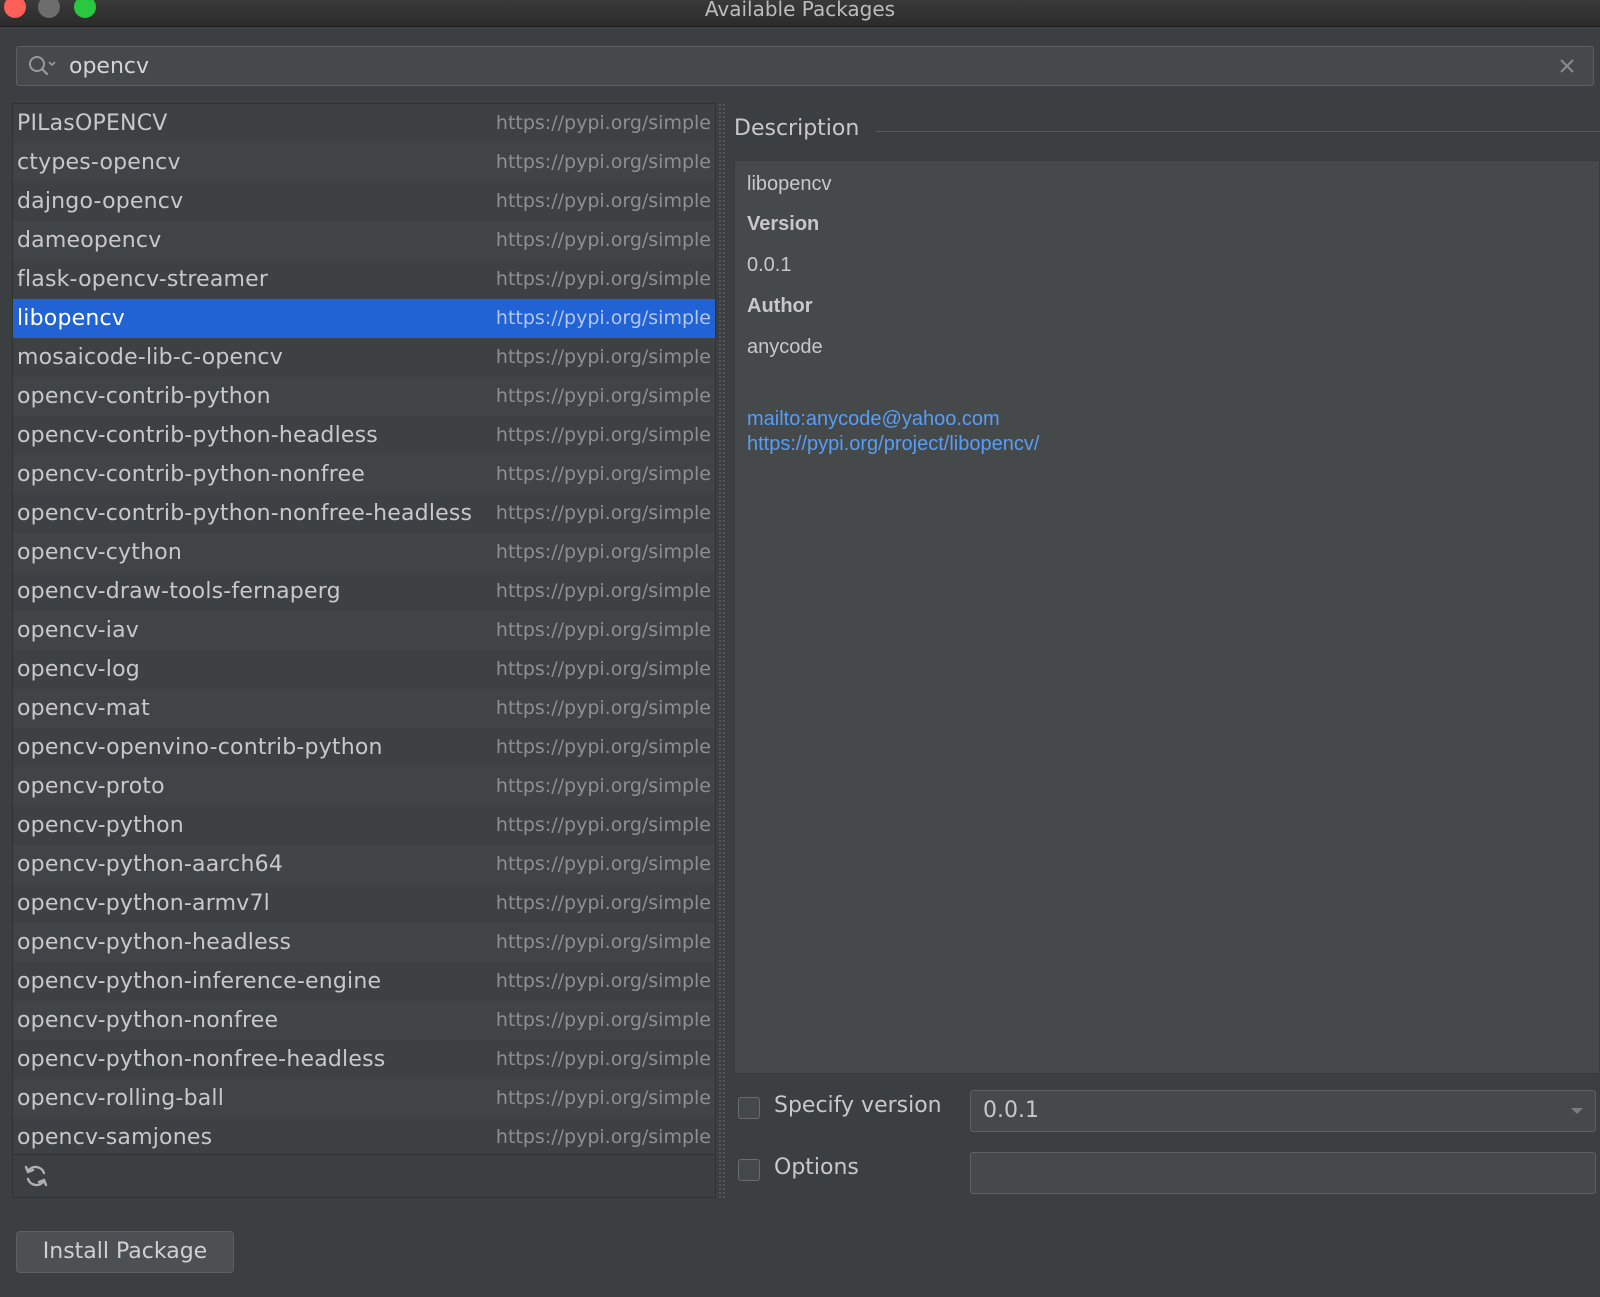  I want to click on options-checkbox, so click(749, 1170).